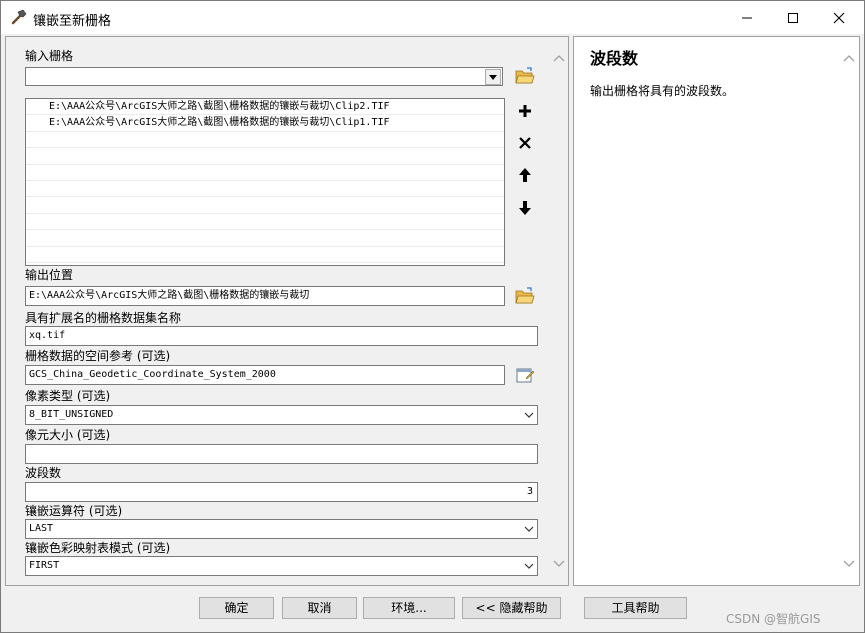  What do you see at coordinates (281, 415) in the screenshot?
I see `pixel-type-select: 8_BIT_UNSIGNED` at bounding box center [281, 415].